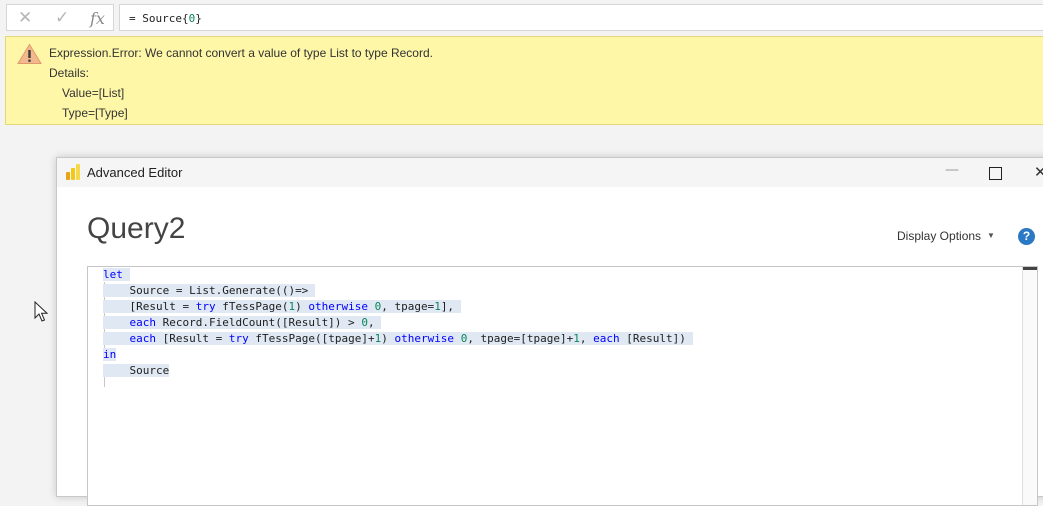  Describe the element at coordinates (447, 306) in the screenshot. I see `code-text: ],` at that location.